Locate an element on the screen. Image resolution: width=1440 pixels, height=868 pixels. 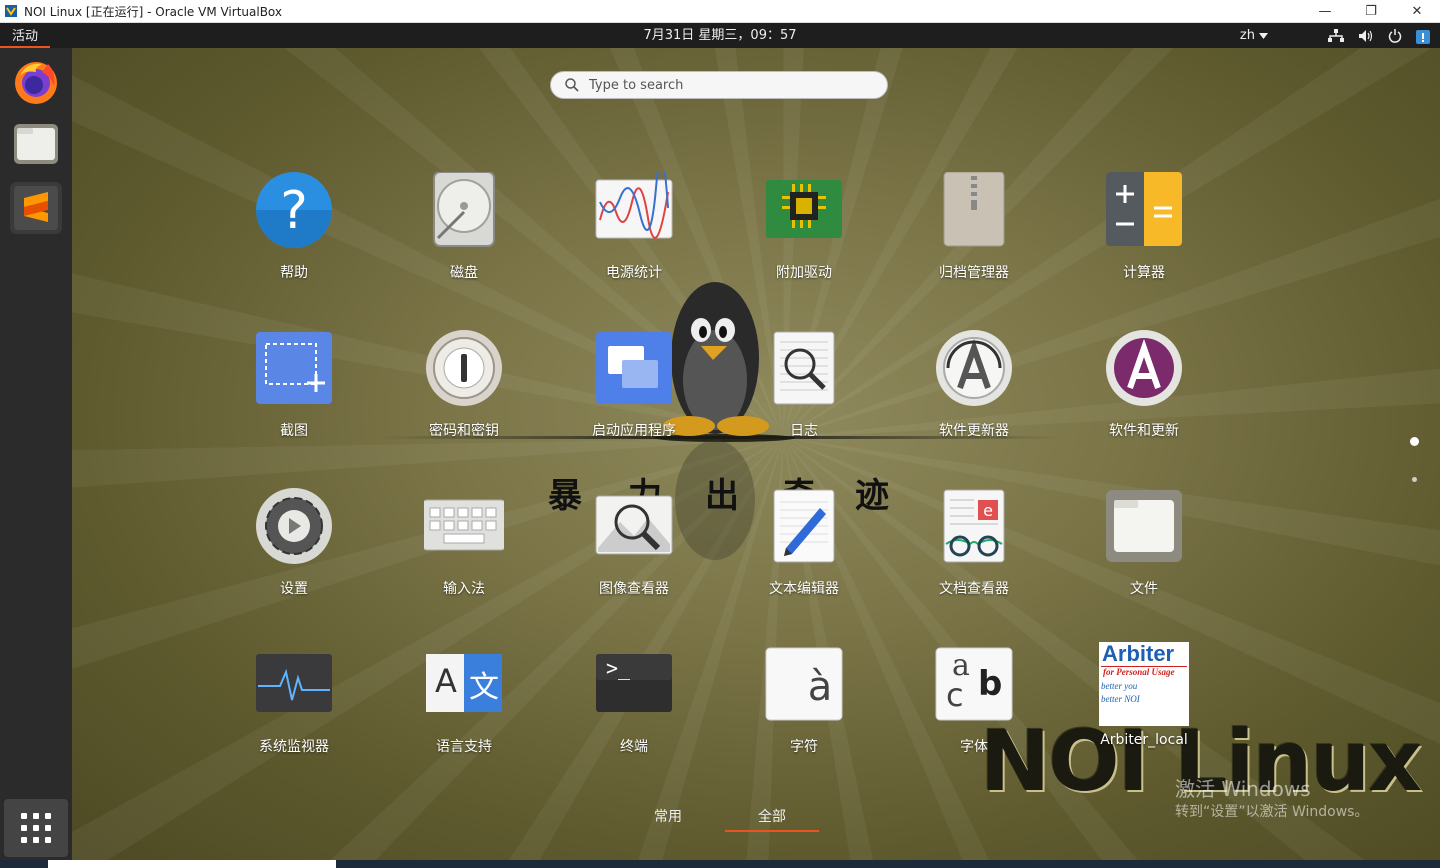
archive-manager-icon is located at coordinates (974, 211).